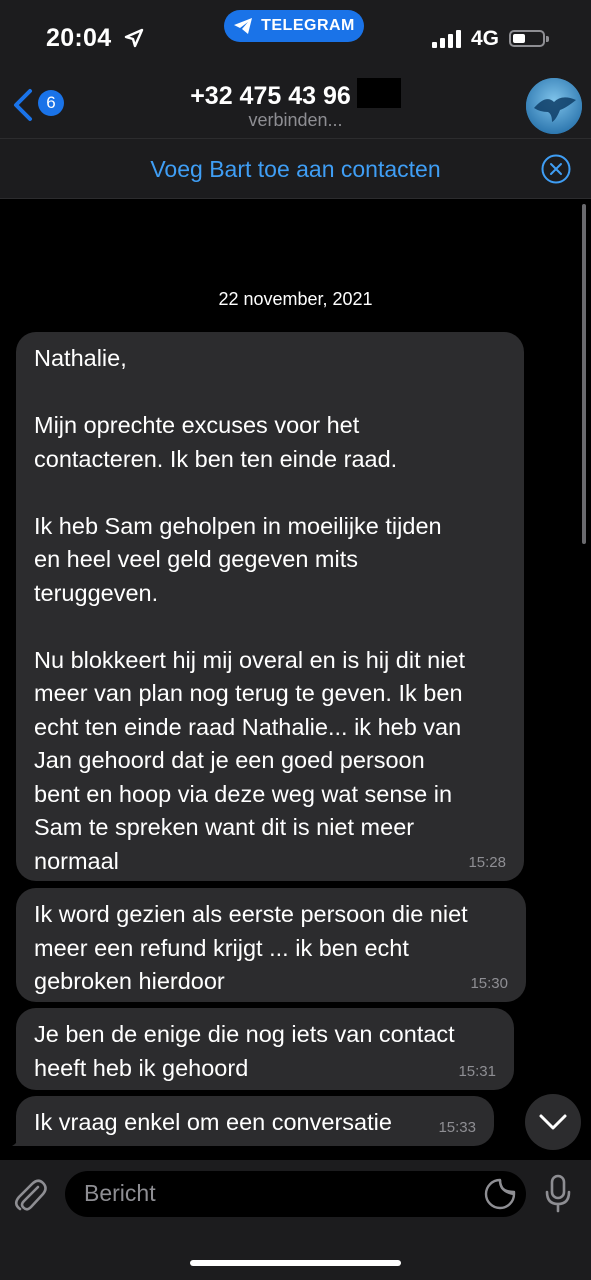 The height and width of the screenshot is (1280, 591). What do you see at coordinates (213, 1122) in the screenshot?
I see `message-text: Ik vraag enkel om een conversatie` at bounding box center [213, 1122].